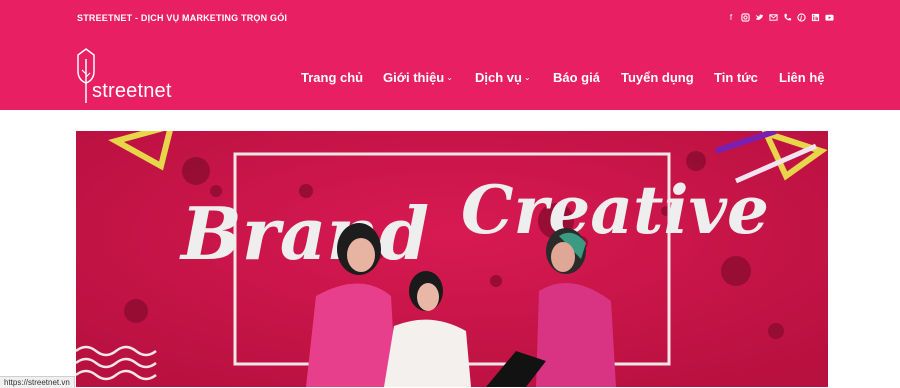 This screenshot has width=900, height=388. What do you see at coordinates (132, 91) in the screenshot?
I see `logo-wordmark: streetnet` at bounding box center [132, 91].